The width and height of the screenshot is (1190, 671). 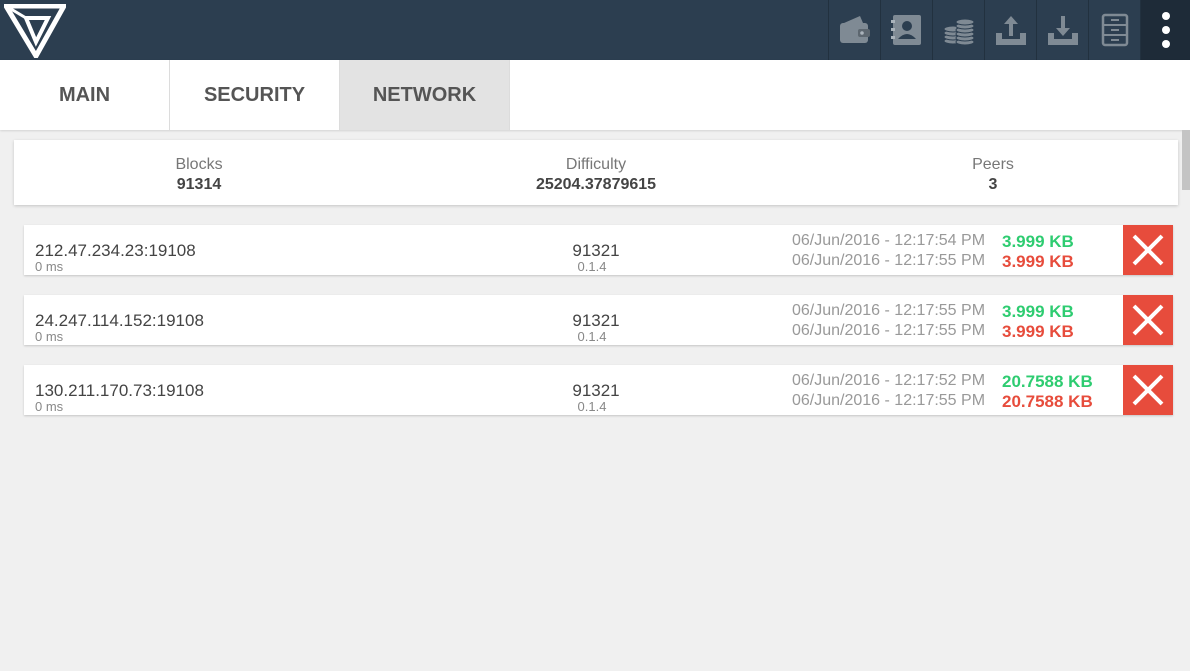 What do you see at coordinates (85, 95) in the screenshot?
I see `tab-main: MAIN` at bounding box center [85, 95].